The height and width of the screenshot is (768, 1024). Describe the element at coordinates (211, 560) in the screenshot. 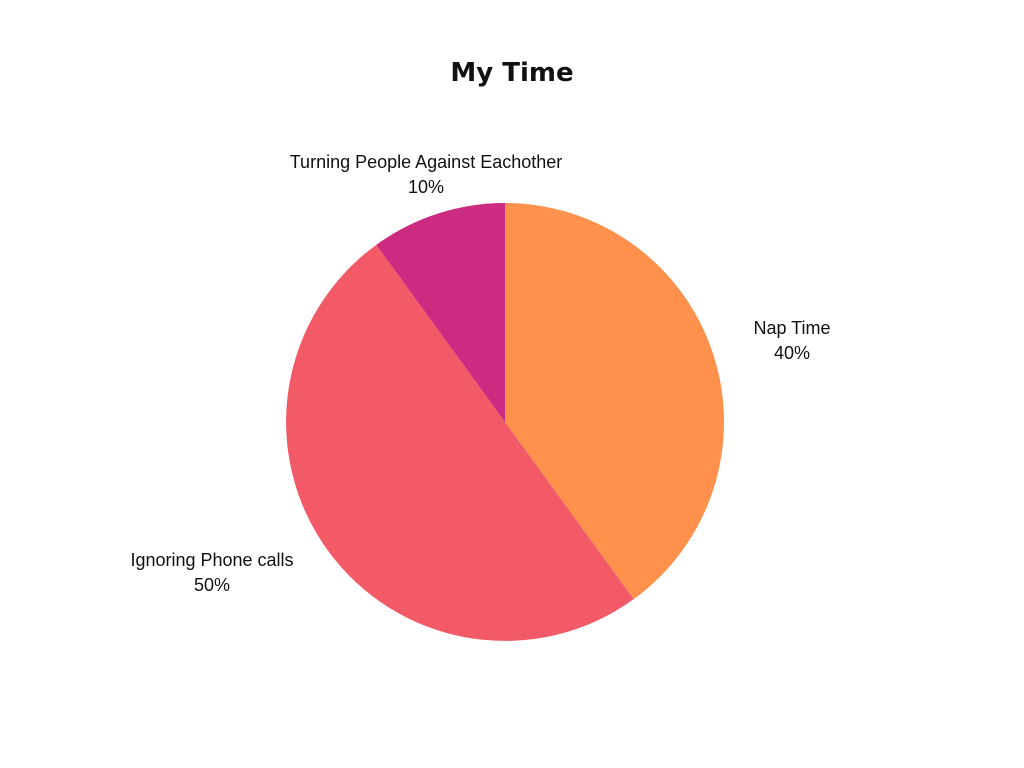

I see `slice-label-ignoring-phone-calls: Ignoring Phone calls` at that location.